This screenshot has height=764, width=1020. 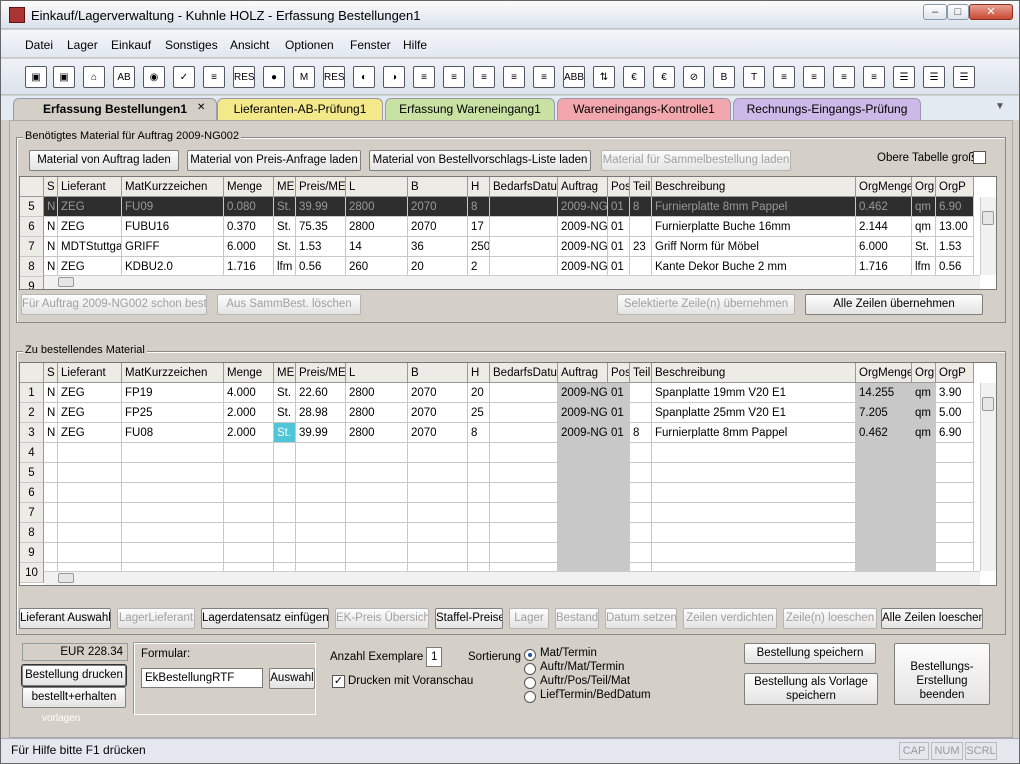 What do you see at coordinates (979, 157) in the screenshot?
I see `big-table-checkbox` at bounding box center [979, 157].